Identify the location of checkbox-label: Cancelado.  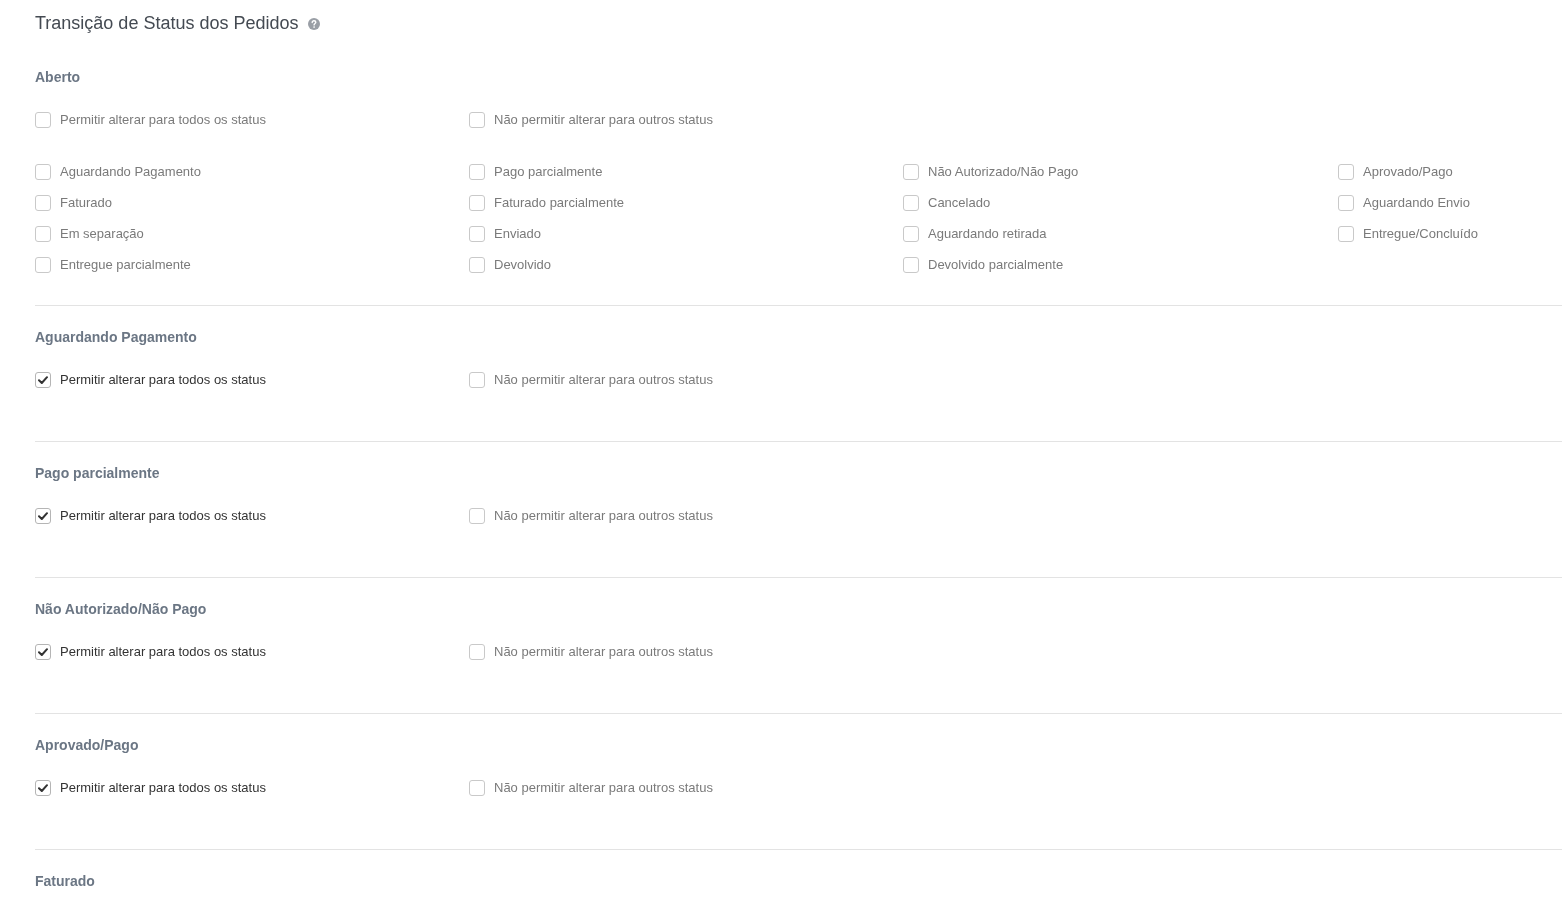
(959, 202).